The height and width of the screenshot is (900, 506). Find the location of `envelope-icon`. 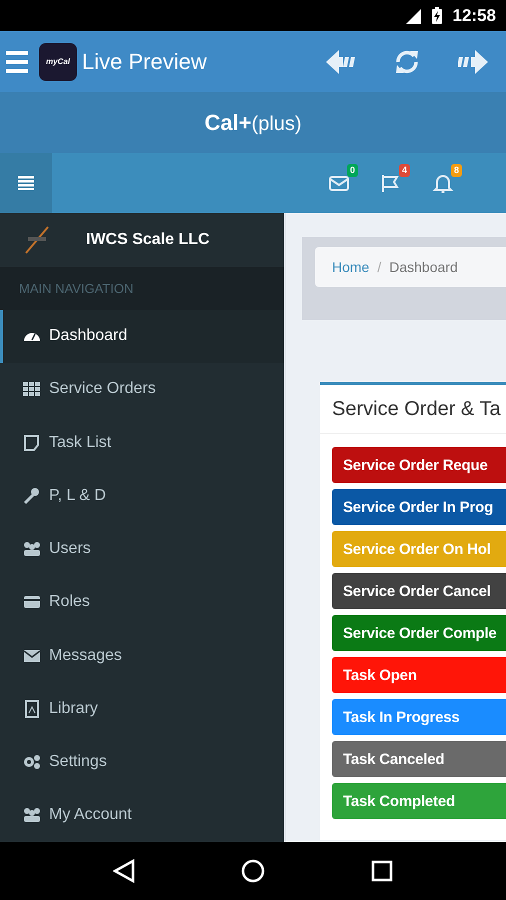

envelope-icon is located at coordinates (339, 183).